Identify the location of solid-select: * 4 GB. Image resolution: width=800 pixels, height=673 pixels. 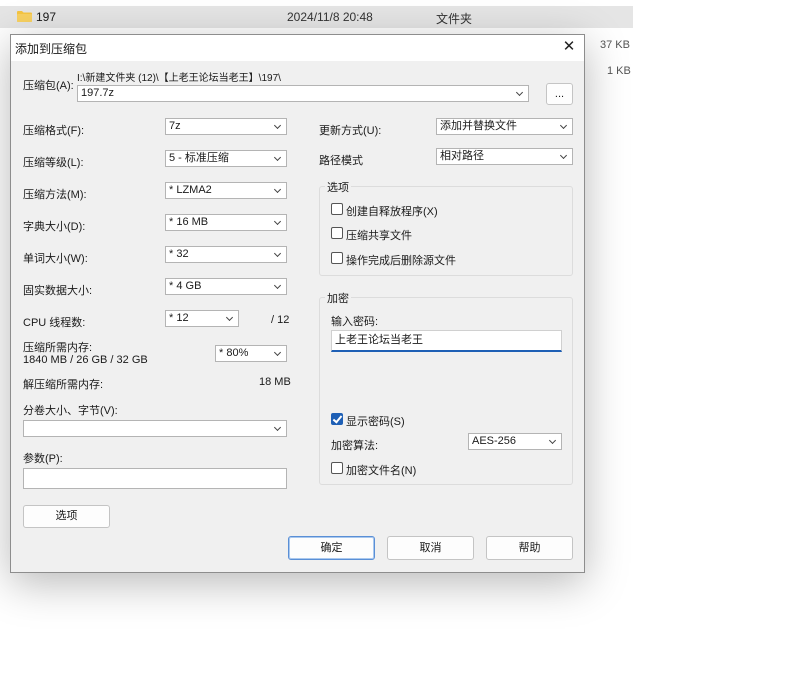
(226, 286).